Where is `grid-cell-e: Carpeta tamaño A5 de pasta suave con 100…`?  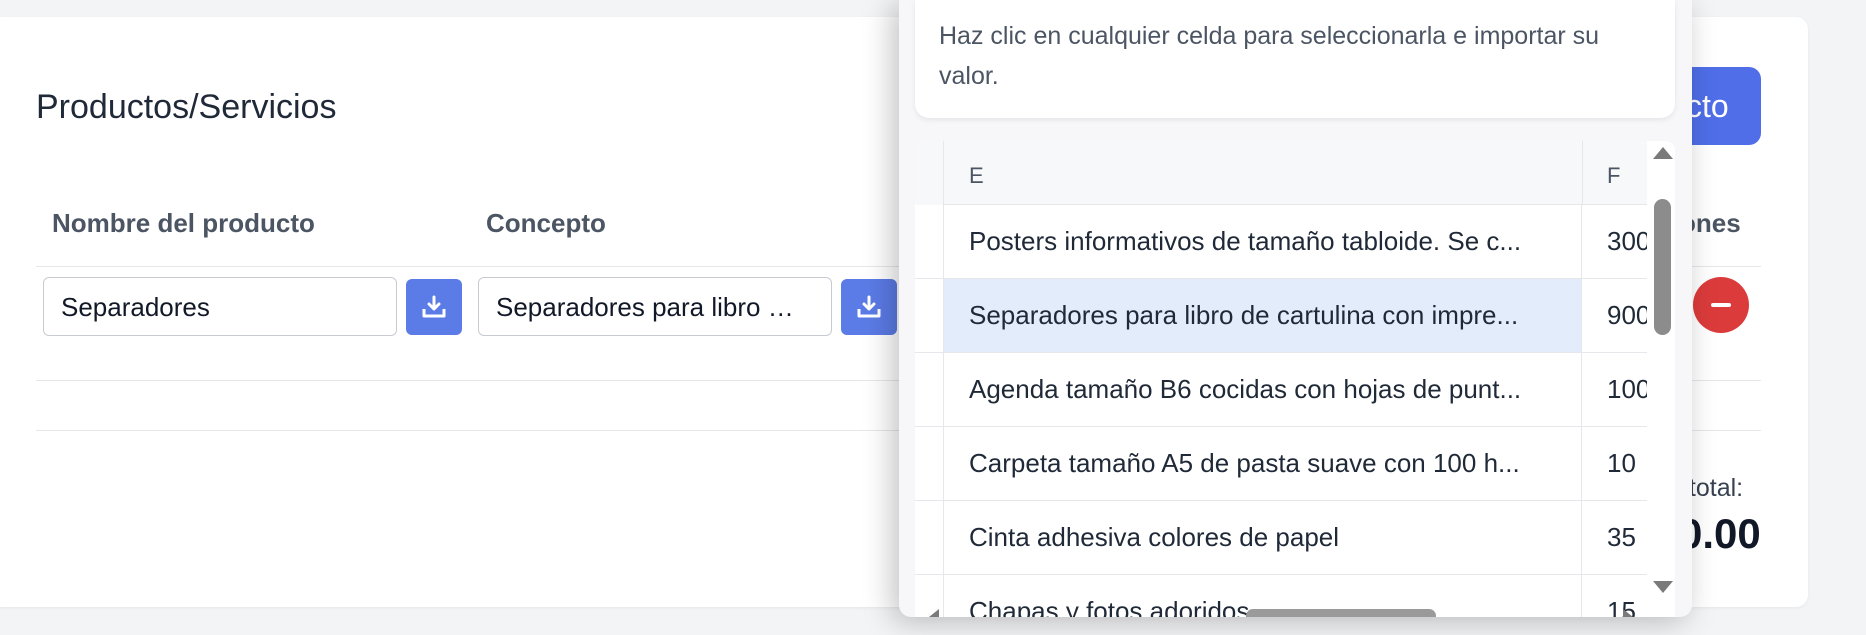
grid-cell-e: Carpeta tamaño A5 de pasta suave con 100… is located at coordinates (1263, 463).